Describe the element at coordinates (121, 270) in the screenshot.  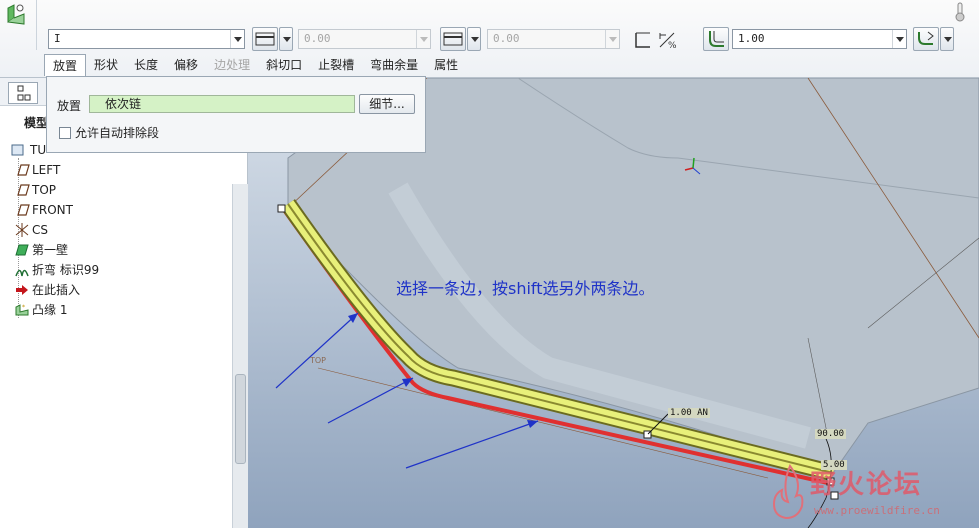
I see `tree-item-bend: 折弯 标识99` at that location.